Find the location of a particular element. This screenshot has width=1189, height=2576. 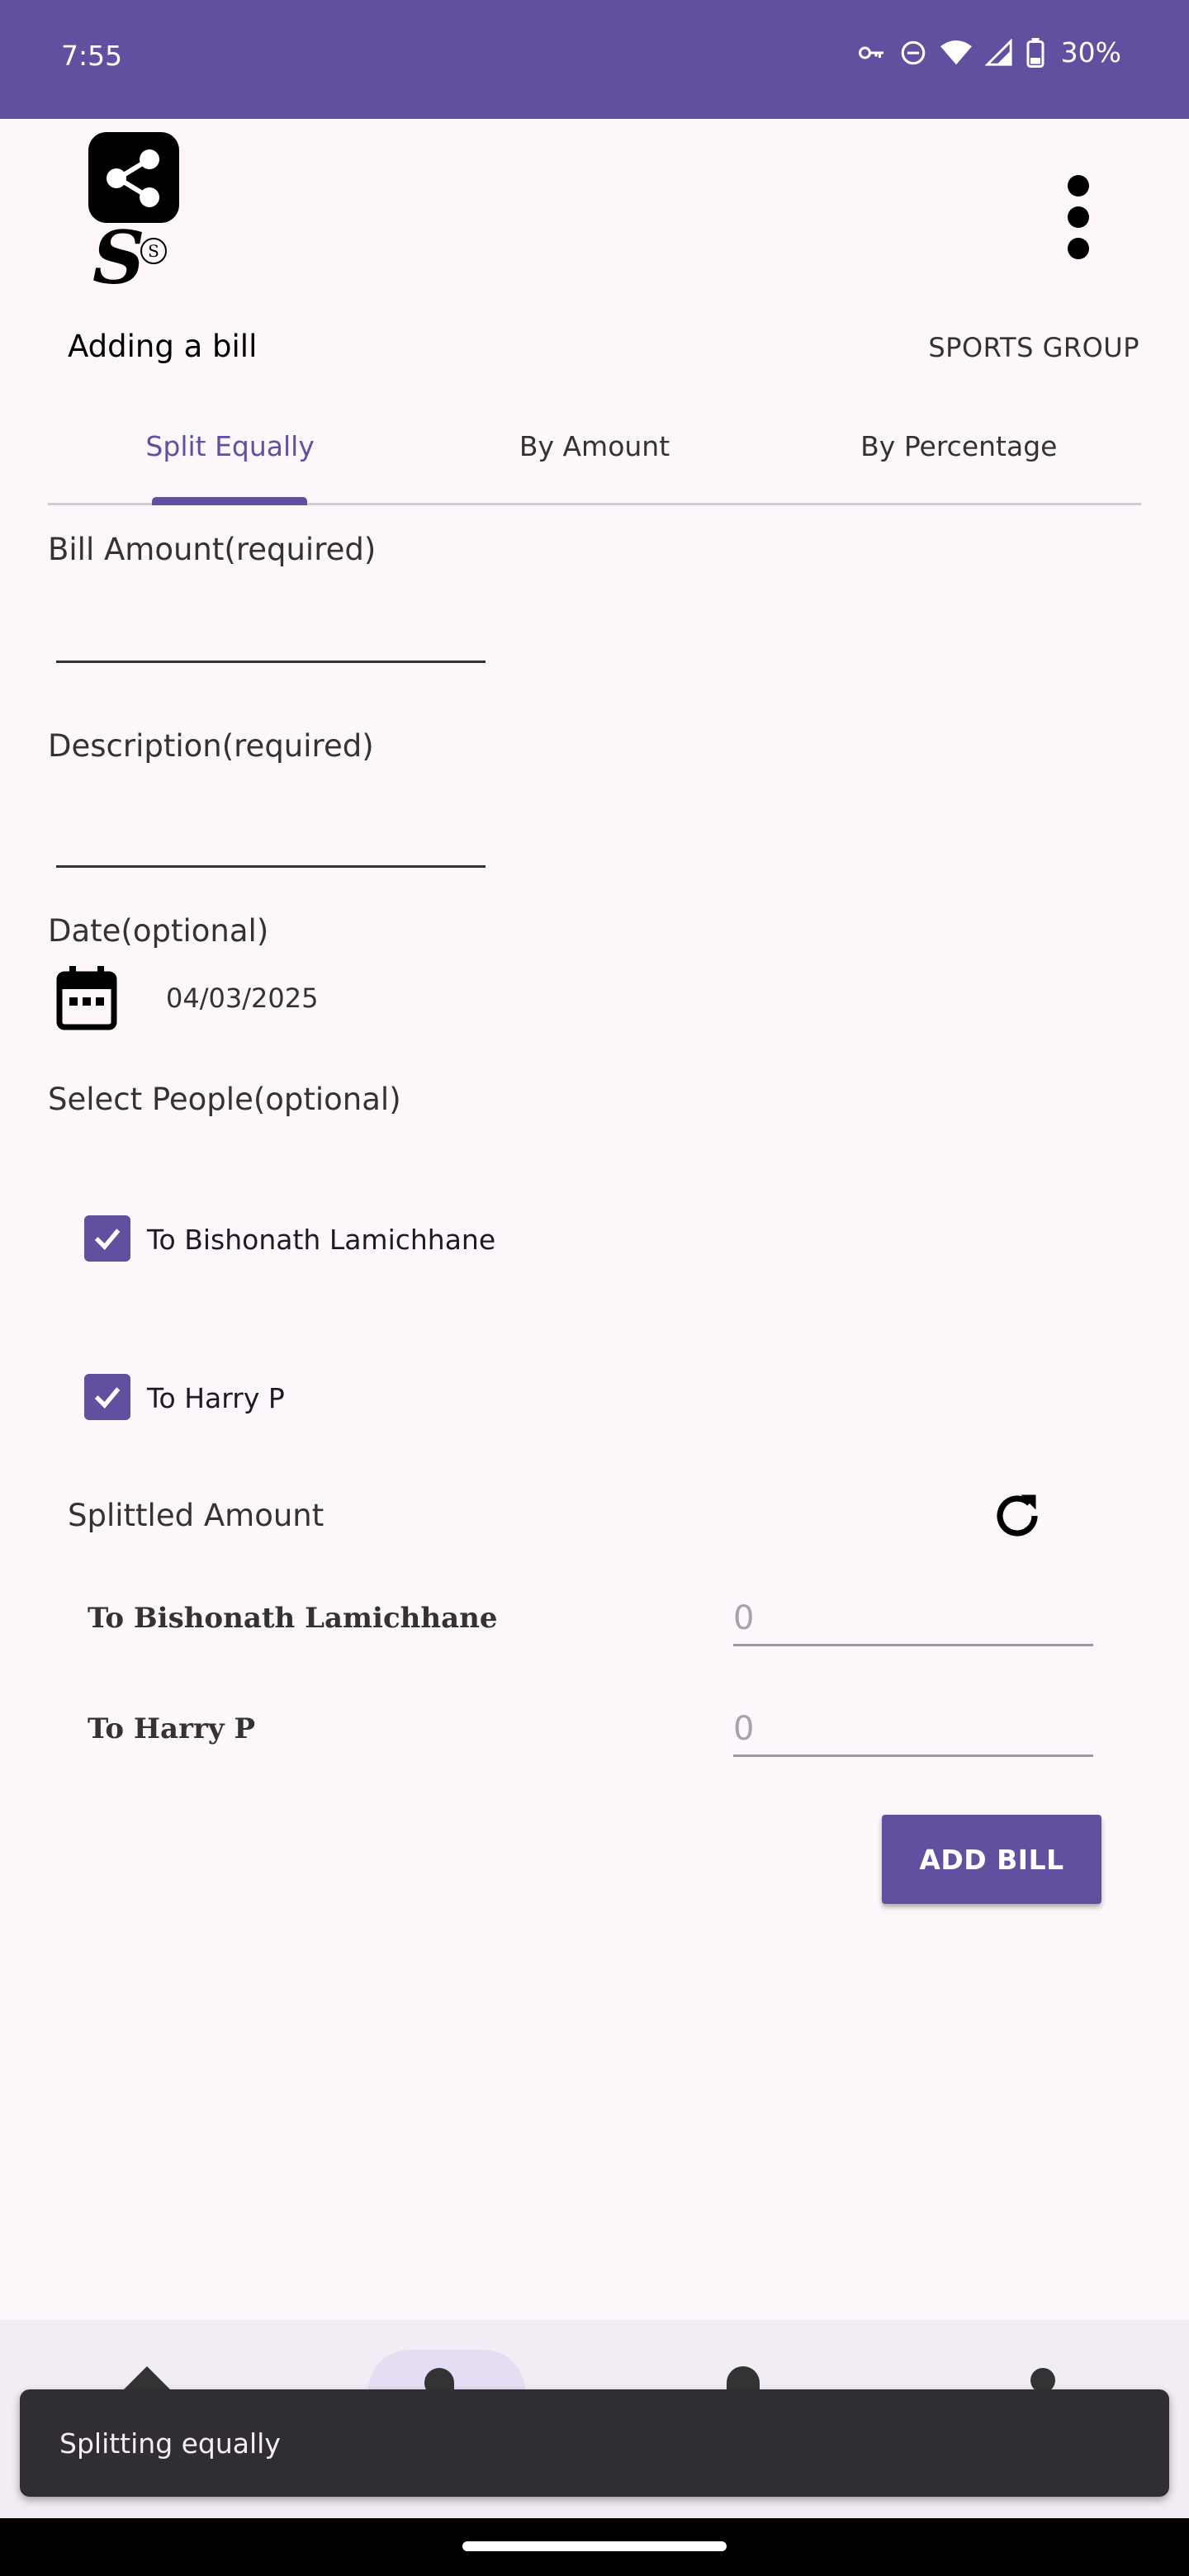

app-logo is located at coordinates (133, 177).